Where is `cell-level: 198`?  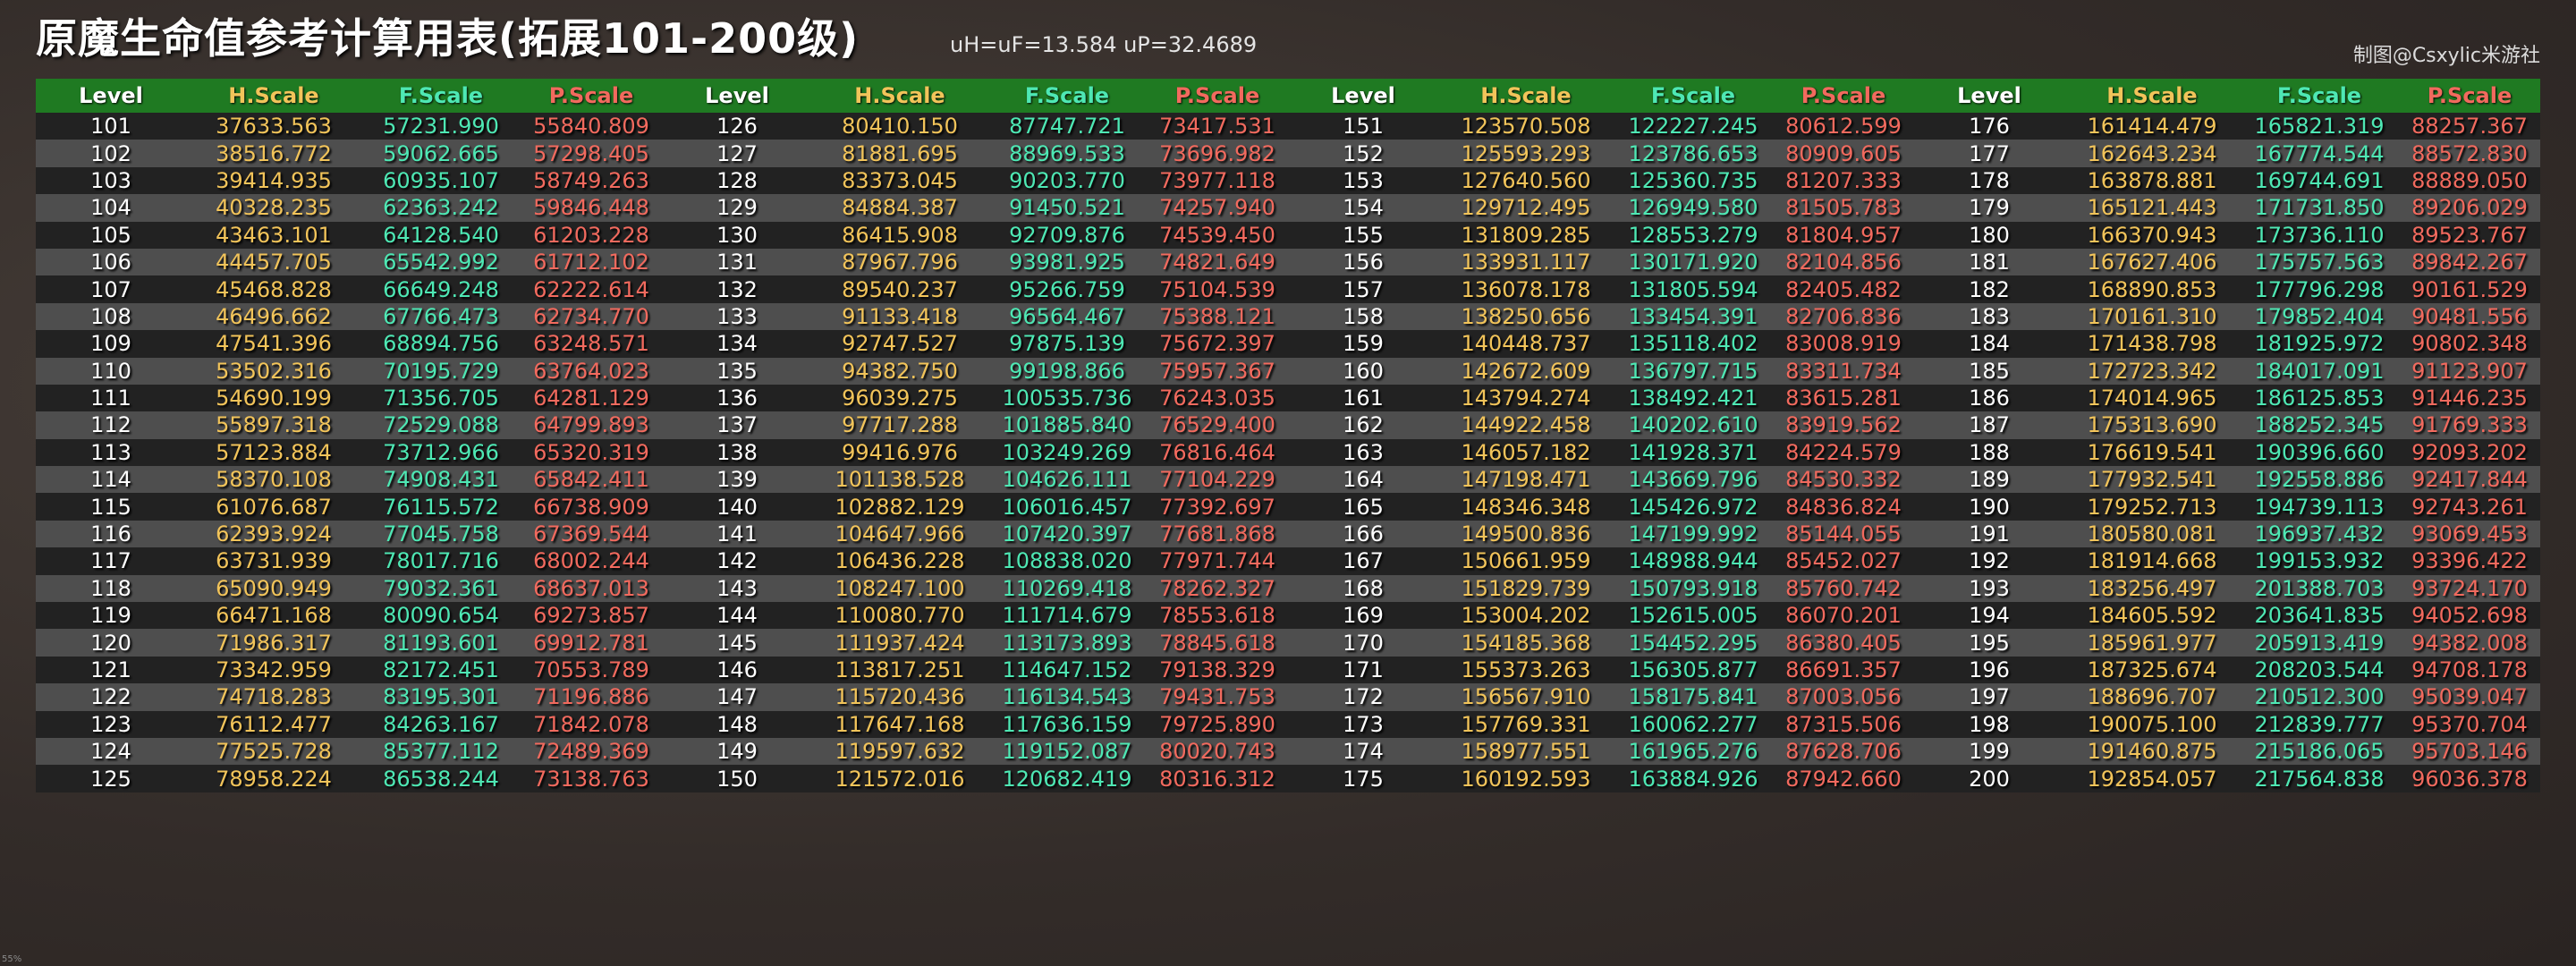 cell-level: 198 is located at coordinates (1989, 724).